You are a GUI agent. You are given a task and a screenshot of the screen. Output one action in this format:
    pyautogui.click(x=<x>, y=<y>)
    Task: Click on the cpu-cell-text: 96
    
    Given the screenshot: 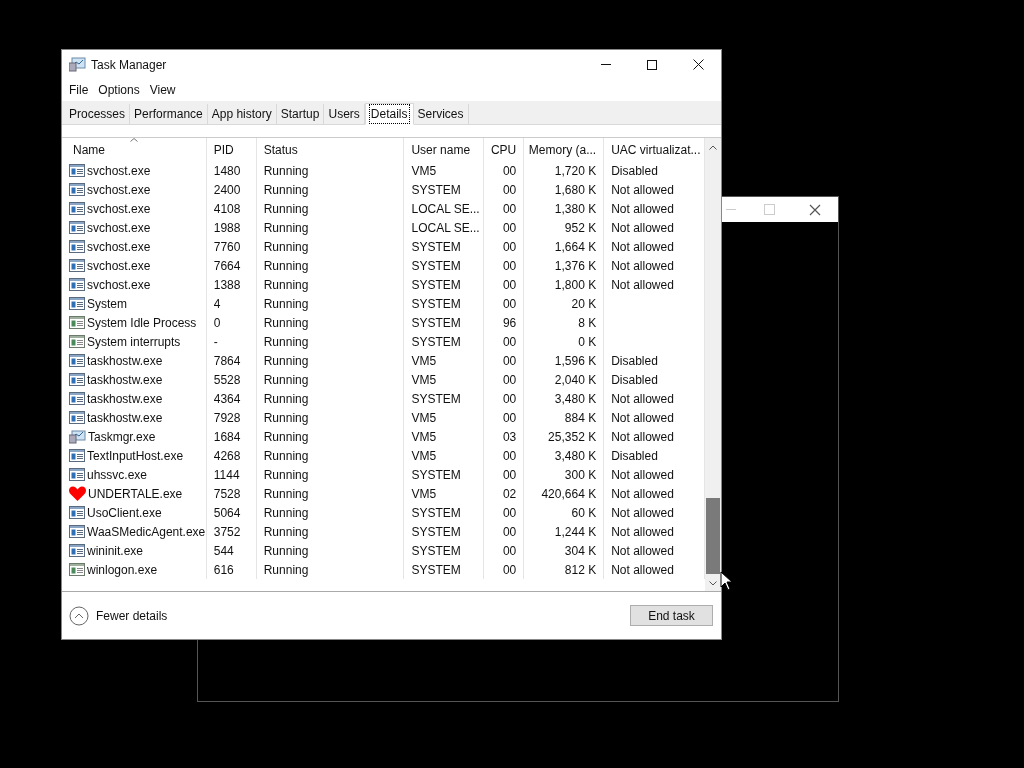 What is the action you would take?
    pyautogui.click(x=509, y=323)
    